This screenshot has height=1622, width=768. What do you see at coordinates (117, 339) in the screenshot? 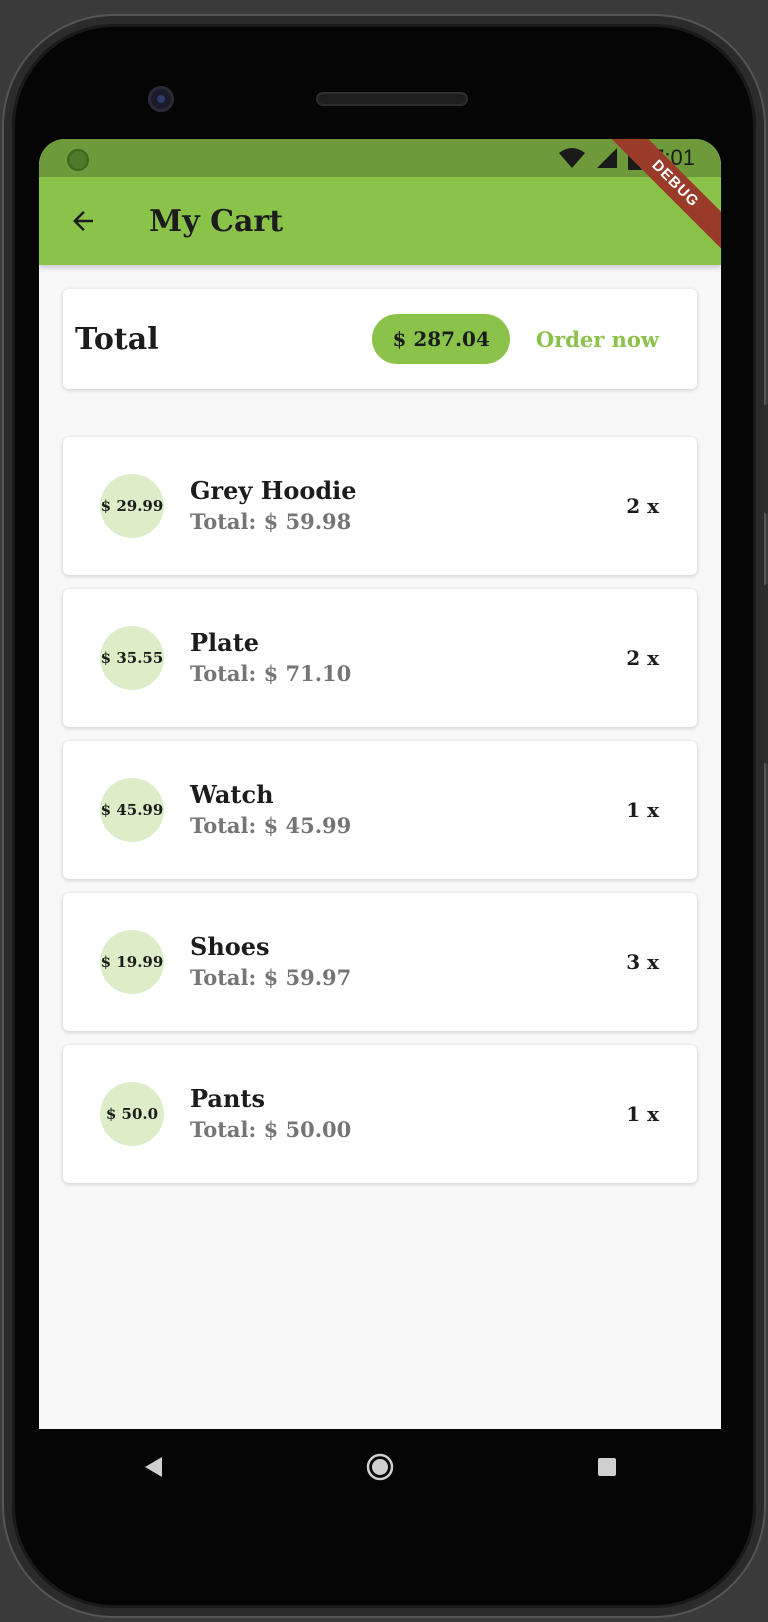
I see `total-label: Total` at bounding box center [117, 339].